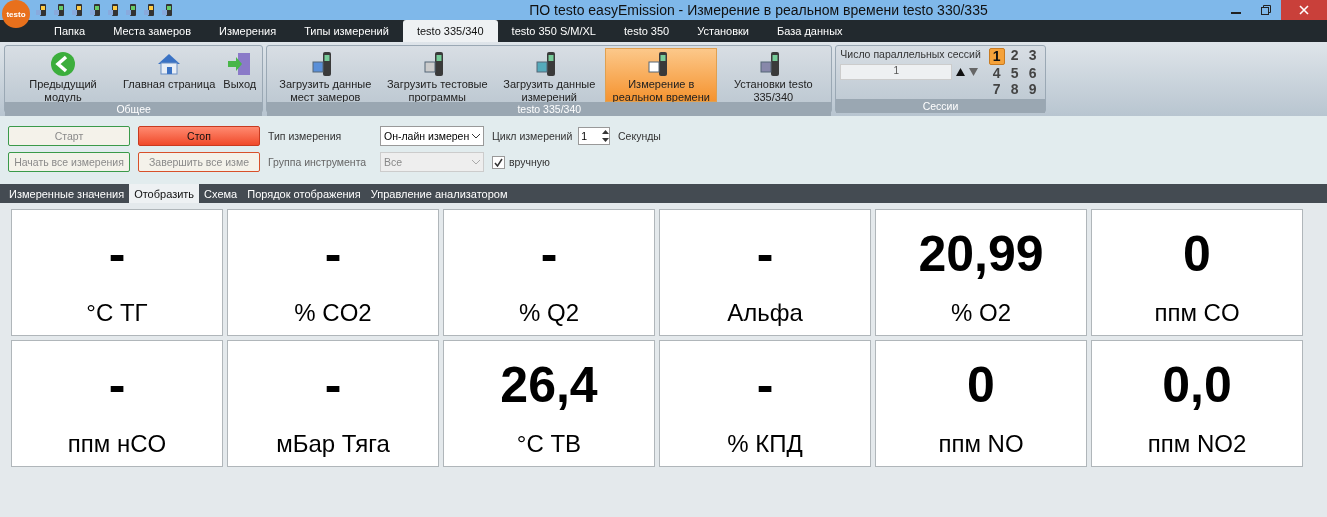  I want to click on menu-tab: Типы измерений, so click(346, 31).